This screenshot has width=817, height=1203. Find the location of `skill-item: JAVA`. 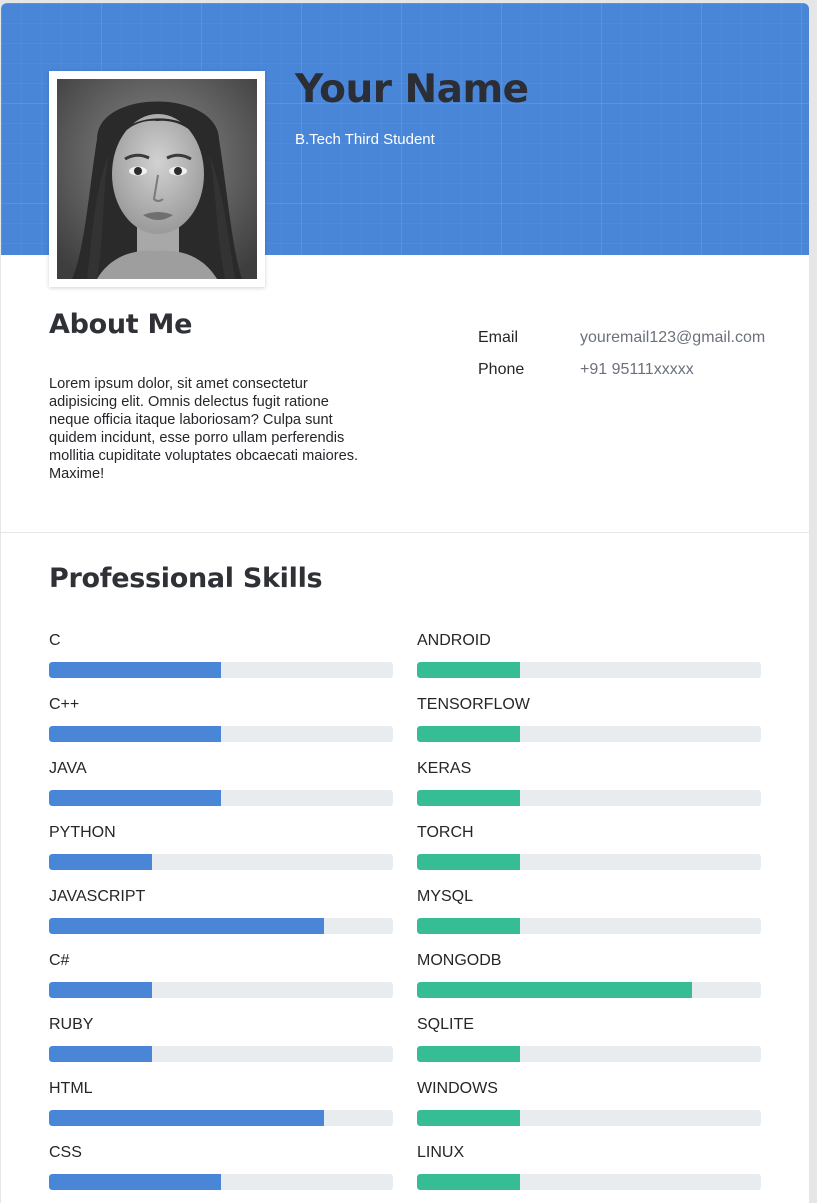

skill-item: JAVA is located at coordinates (221, 792).